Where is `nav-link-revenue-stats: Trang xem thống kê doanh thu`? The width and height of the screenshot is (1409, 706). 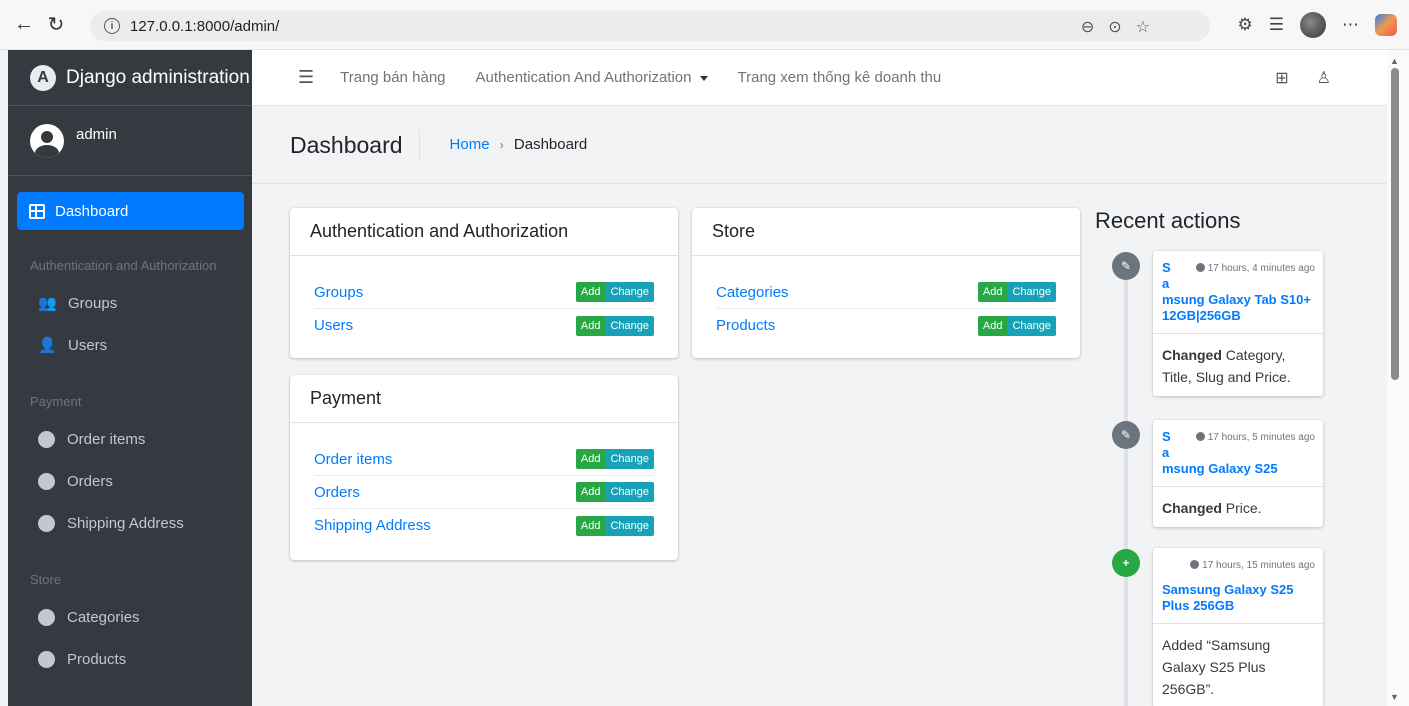
nav-link-revenue-stats: Trang xem thống kê doanh thu is located at coordinates (840, 77).